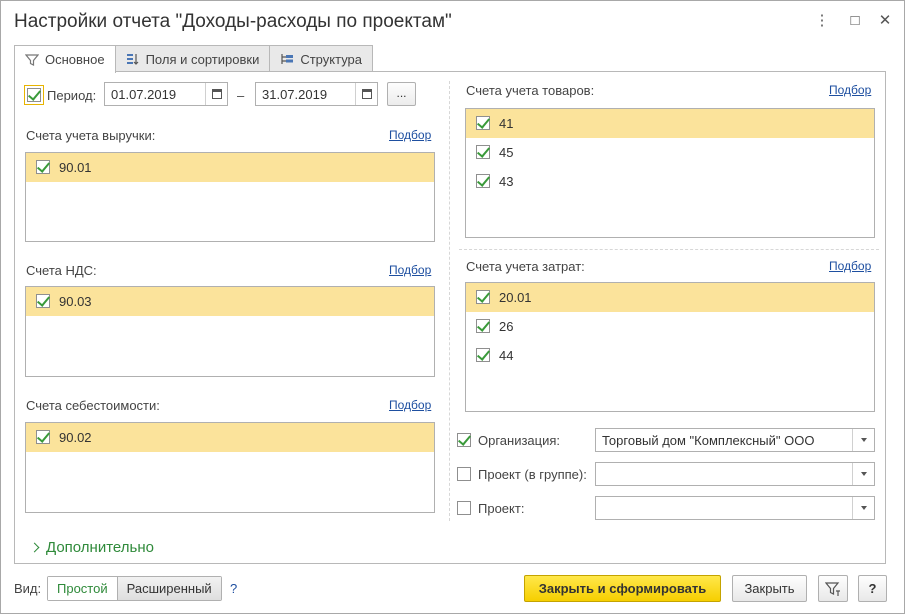  I want to click on advanced-toggle: Дополнительно, so click(91, 547).